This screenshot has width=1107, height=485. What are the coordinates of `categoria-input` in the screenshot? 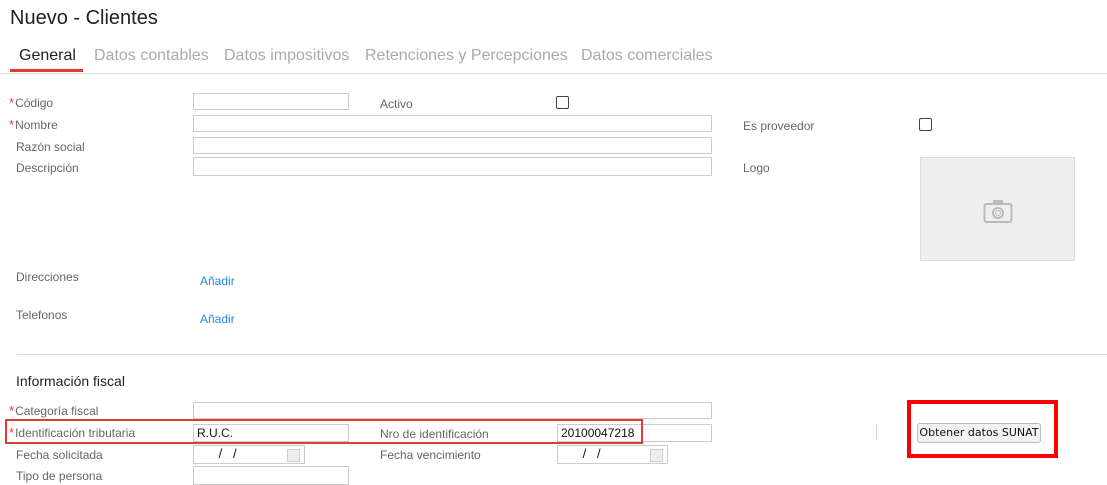 It's located at (452, 410).